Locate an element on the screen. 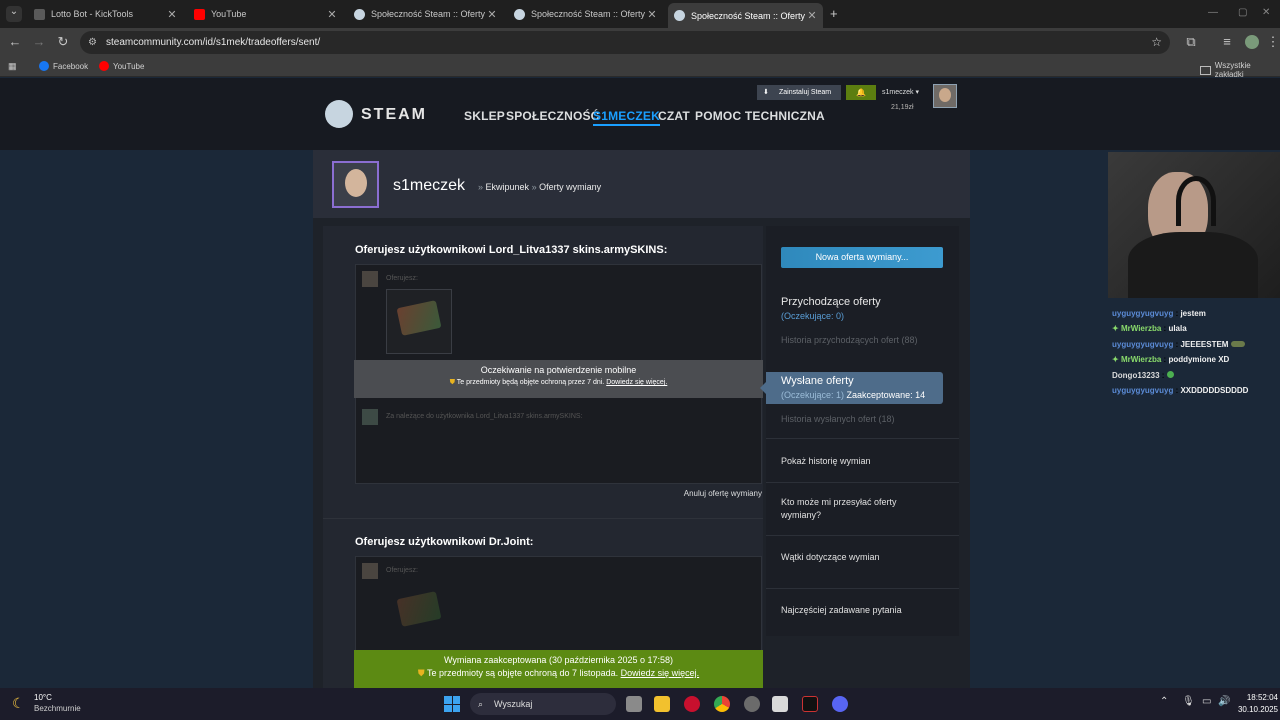  clock-time: 18:52:04 is located at coordinates (1255, 697).